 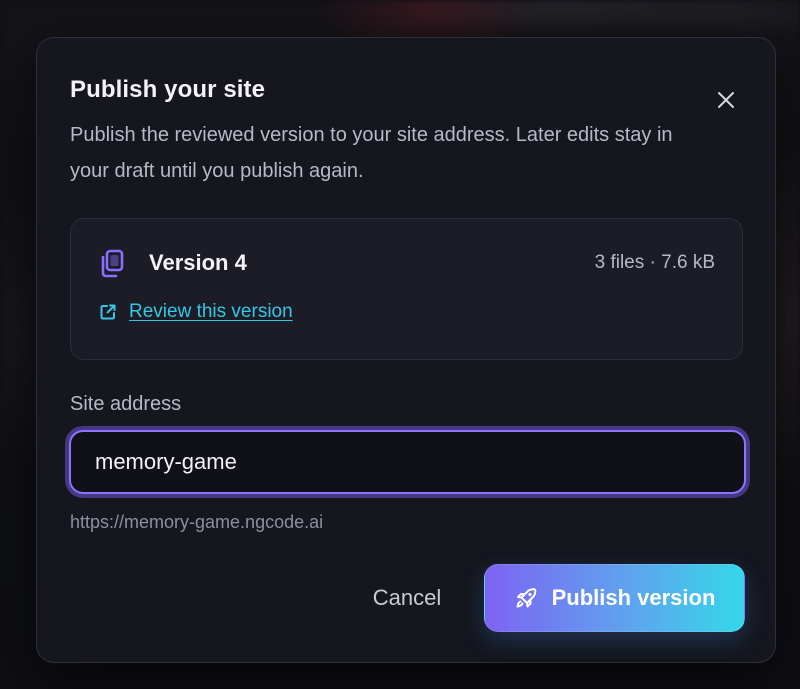 I want to click on close-icon, so click(x=726, y=100).